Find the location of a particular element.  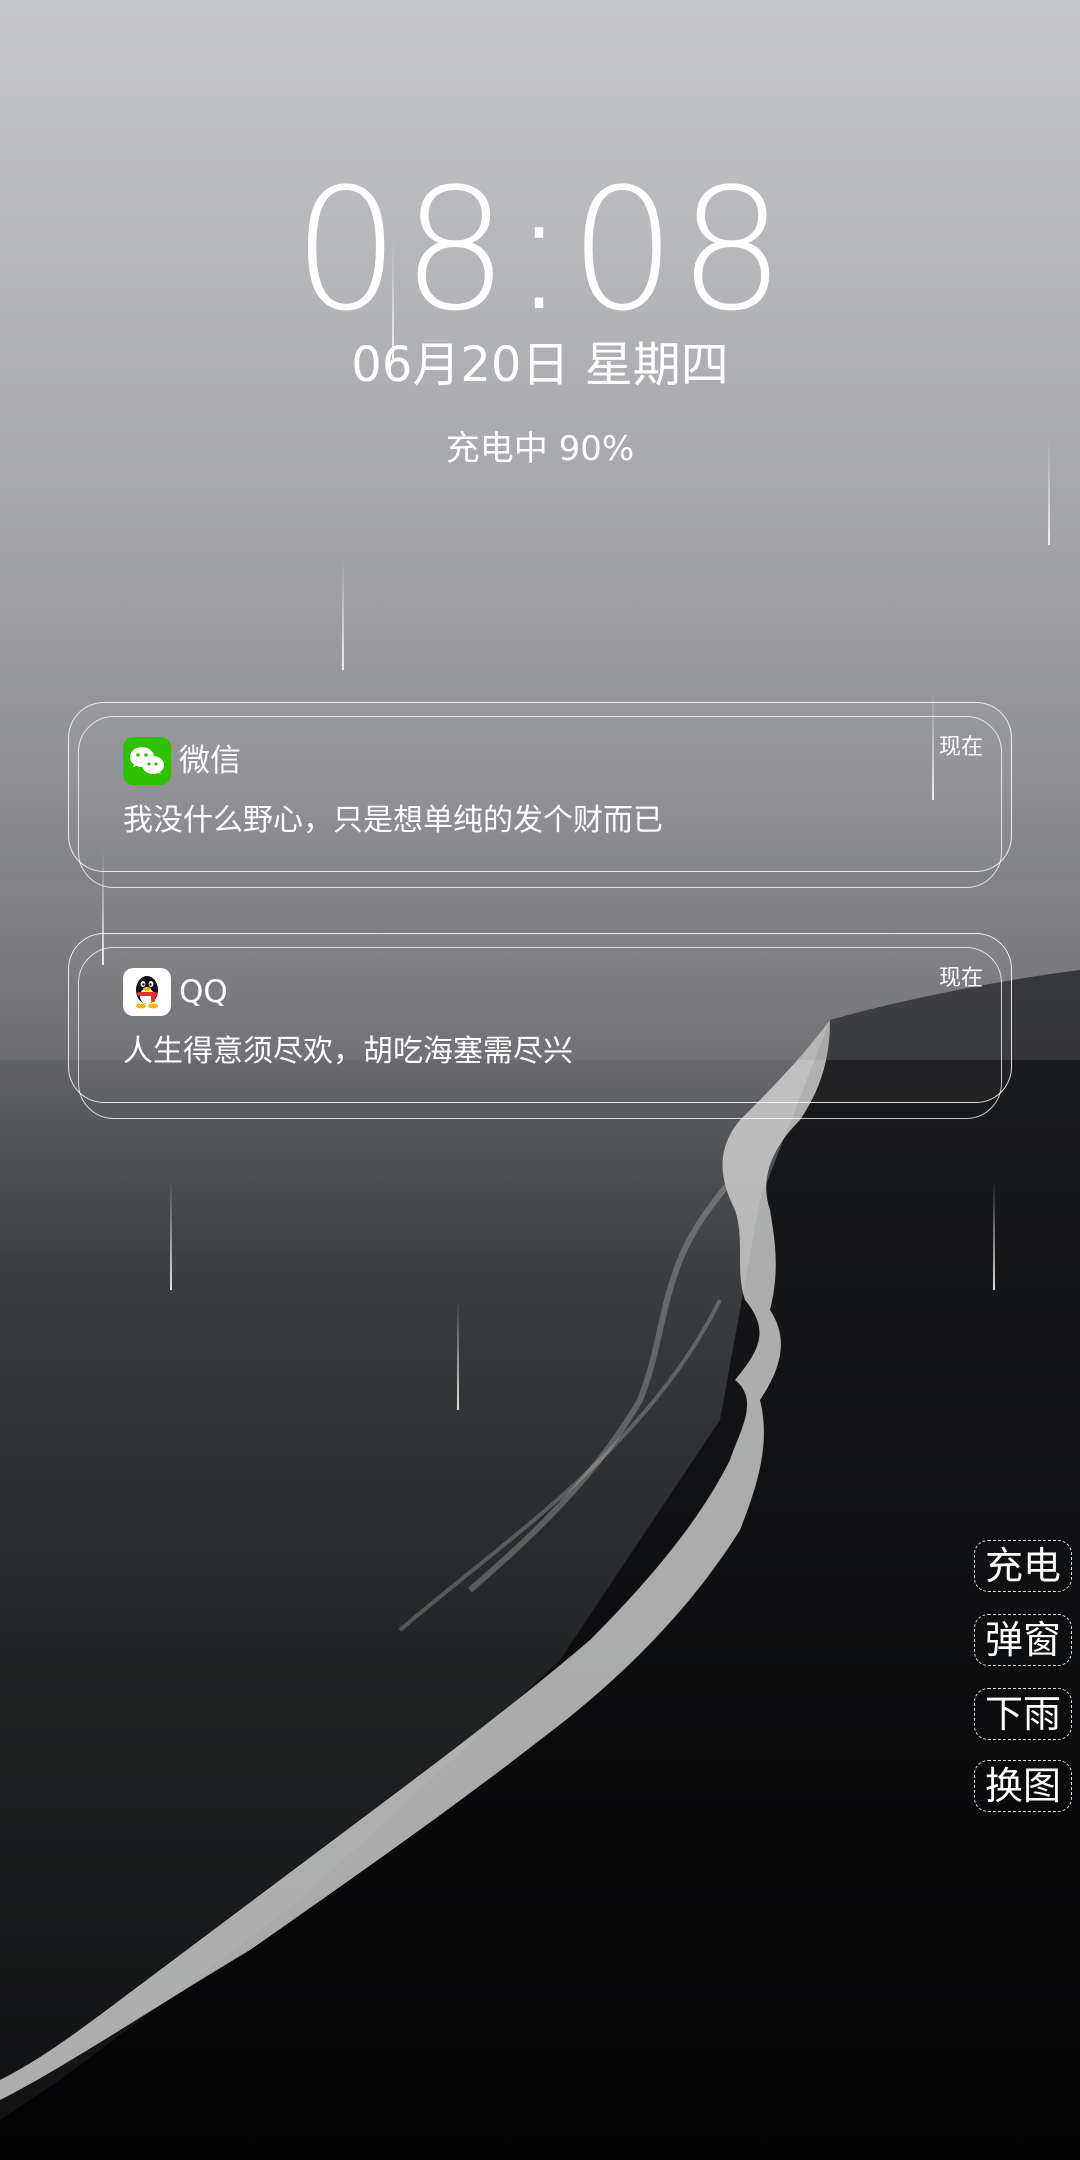

notification-qq: QQ 现在 人生得意须尽欢，胡吃海塞需尽兴 is located at coordinates (540, 1028).